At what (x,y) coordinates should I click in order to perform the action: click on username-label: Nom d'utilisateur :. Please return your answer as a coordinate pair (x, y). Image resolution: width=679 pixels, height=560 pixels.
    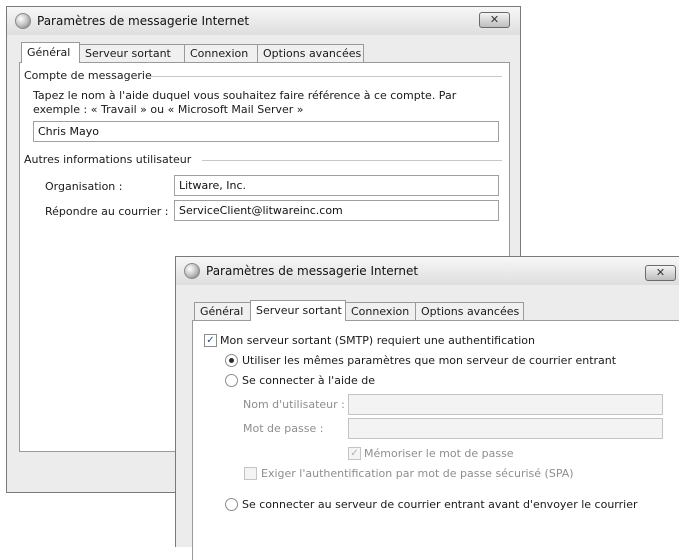
    Looking at the image, I should click on (294, 404).